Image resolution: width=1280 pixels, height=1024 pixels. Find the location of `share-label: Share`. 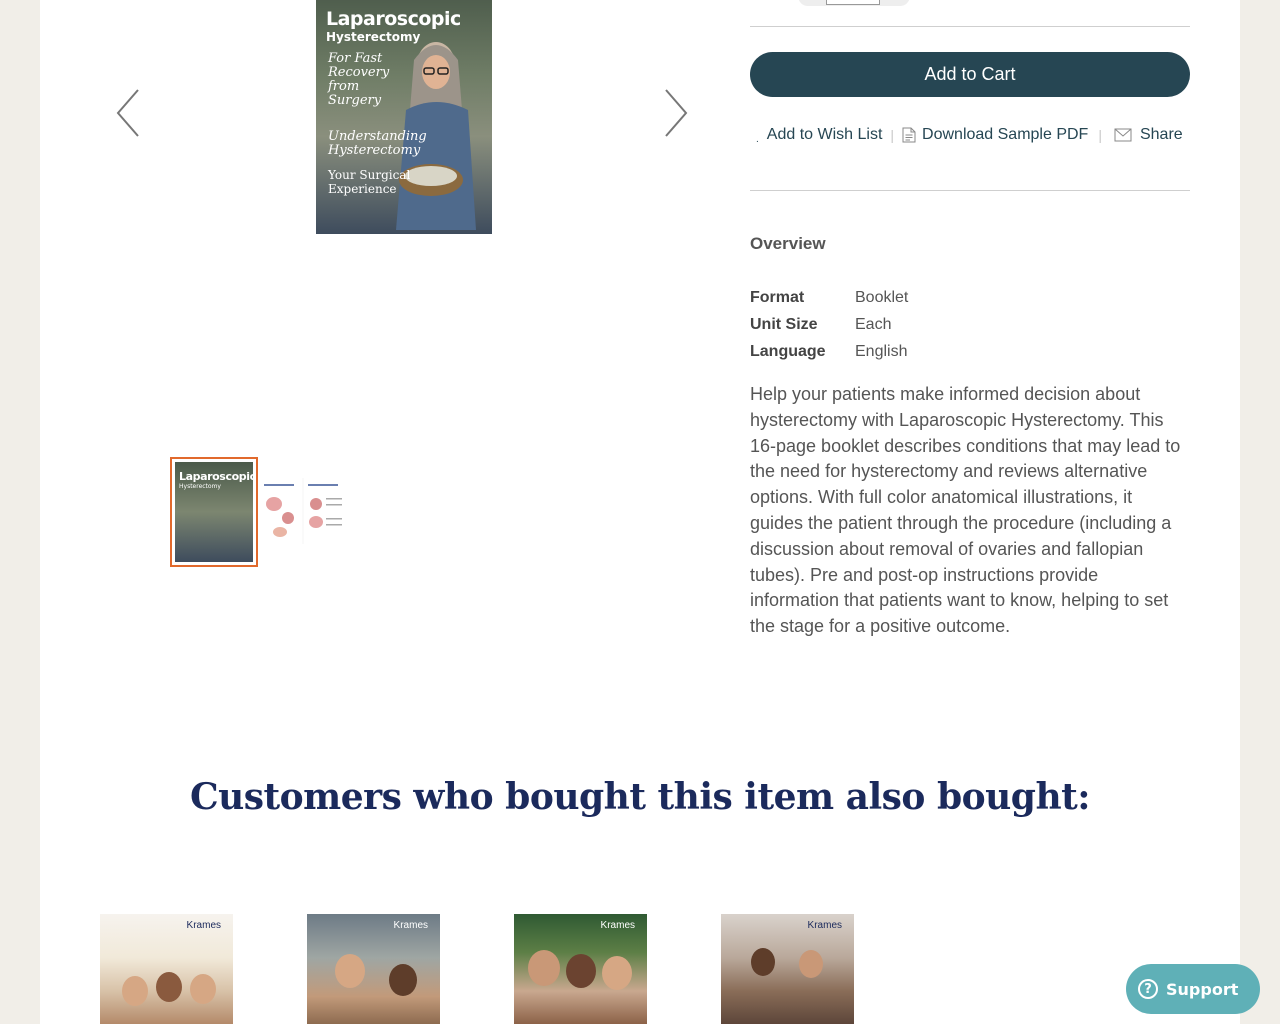

share-label: Share is located at coordinates (1161, 134).